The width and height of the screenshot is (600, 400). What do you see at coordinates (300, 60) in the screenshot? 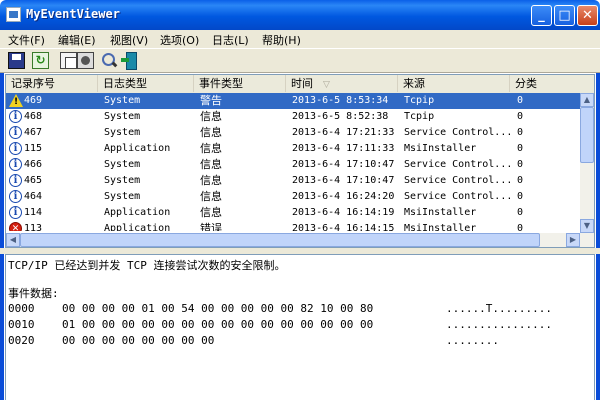
I see `toolbar: ↻` at bounding box center [300, 60].